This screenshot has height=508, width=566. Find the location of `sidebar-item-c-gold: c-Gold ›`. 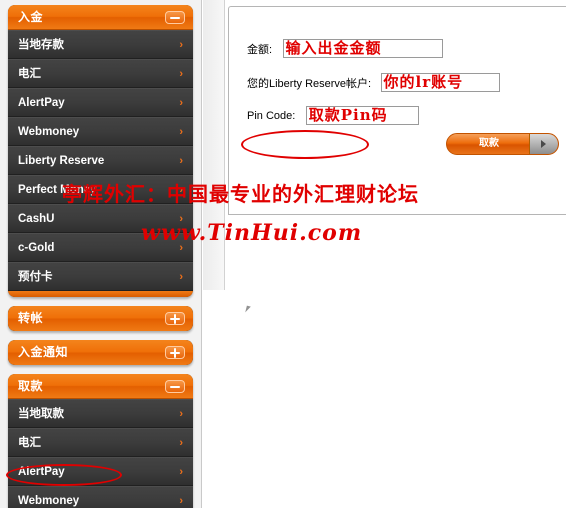

sidebar-item-c-gold: c-Gold › is located at coordinates (100, 247).